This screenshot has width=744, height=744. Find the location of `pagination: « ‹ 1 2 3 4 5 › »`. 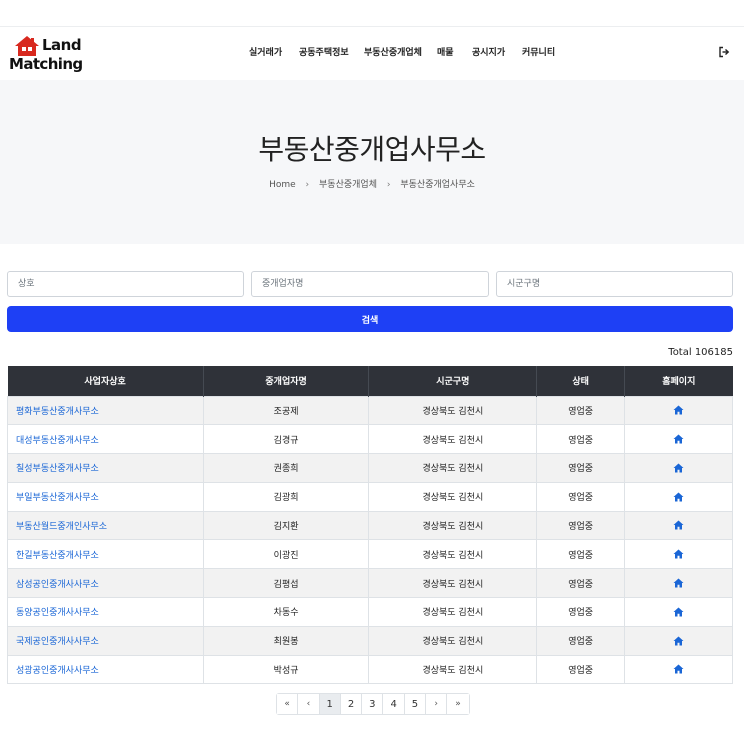

pagination: « ‹ 1 2 3 4 5 › » is located at coordinates (373, 704).